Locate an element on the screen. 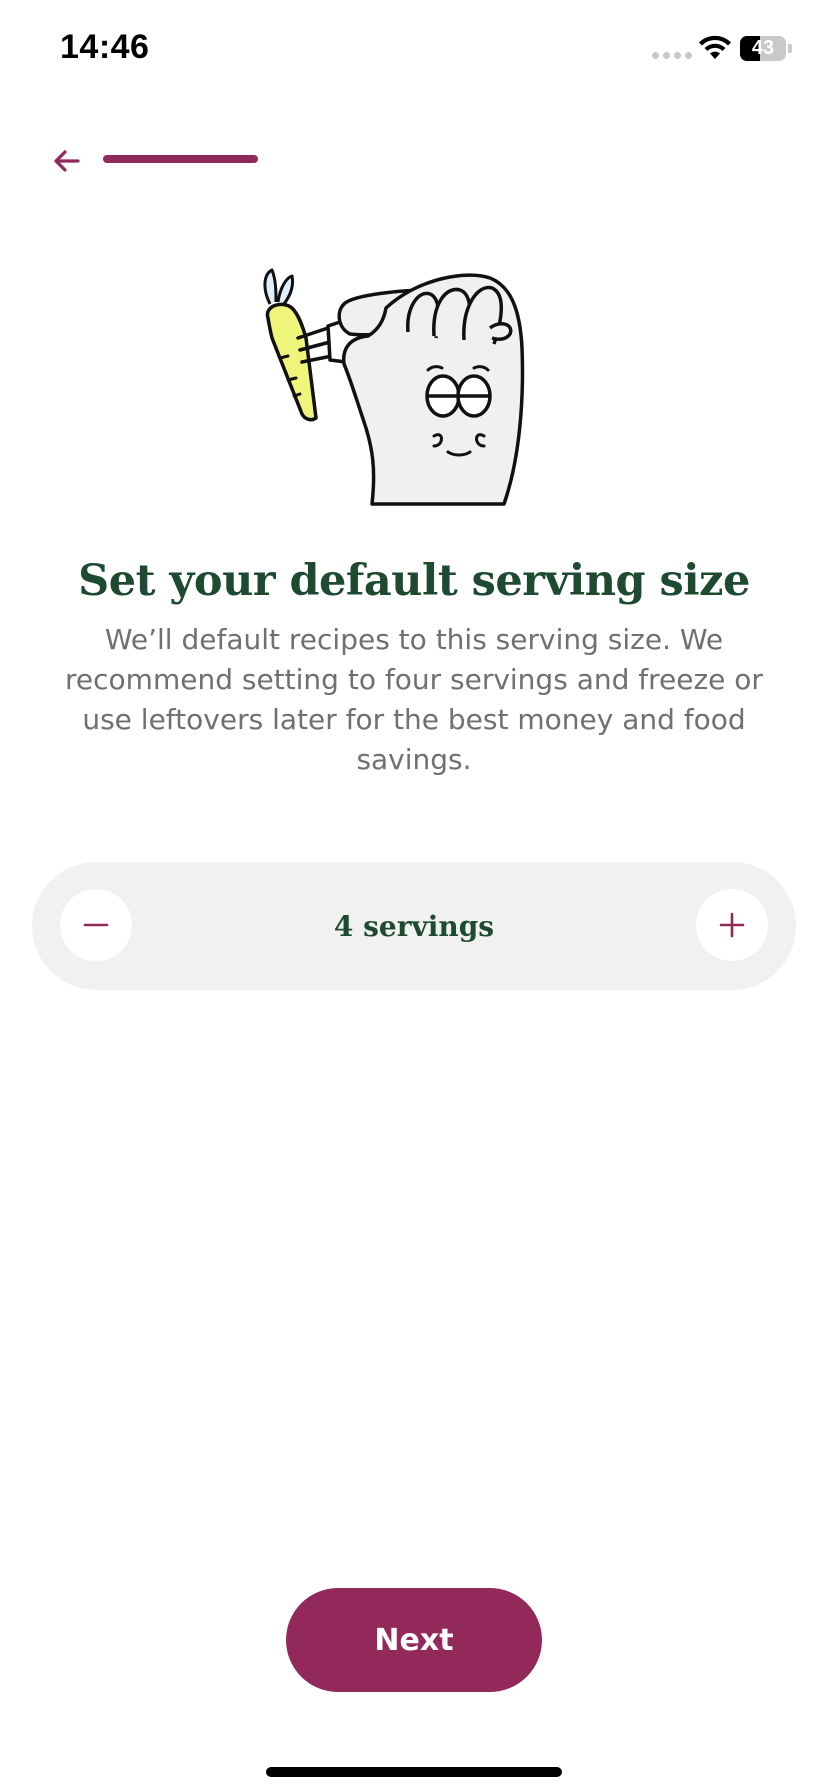 This screenshot has height=1792, width=828. plus-icon is located at coordinates (732, 925).